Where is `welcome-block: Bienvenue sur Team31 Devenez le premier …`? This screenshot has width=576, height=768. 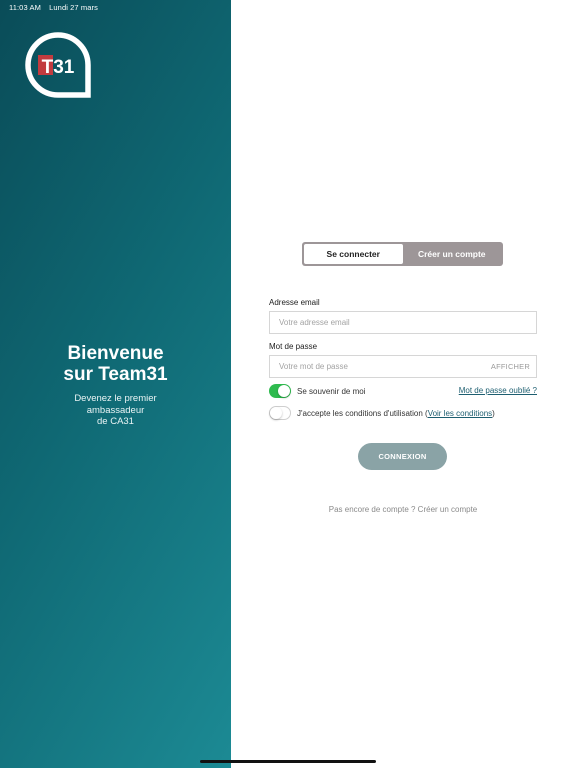 welcome-block: Bienvenue sur Team31 Devenez le premier … is located at coordinates (115, 385).